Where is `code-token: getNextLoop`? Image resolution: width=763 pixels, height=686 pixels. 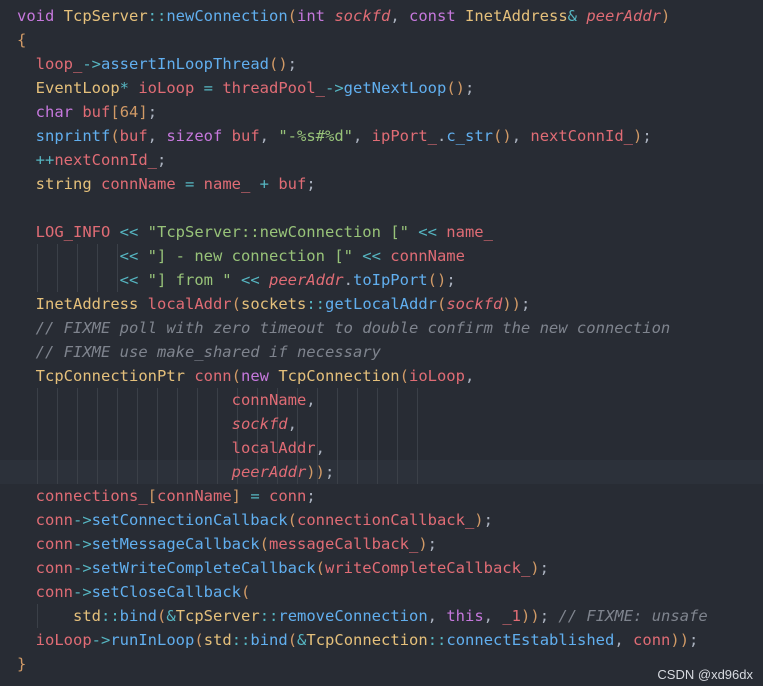
code-token: getNextLoop is located at coordinates (395, 88).